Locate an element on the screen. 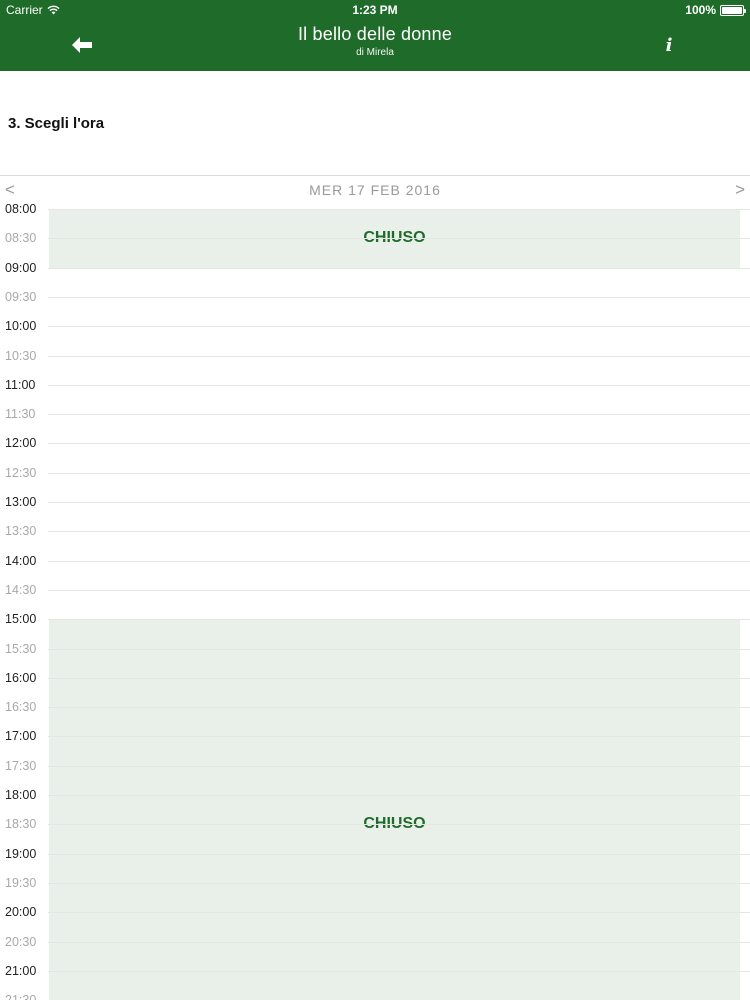 Image resolution: width=750 pixels, height=1000 pixels. time-slot: 18:30 is located at coordinates (375, 835).